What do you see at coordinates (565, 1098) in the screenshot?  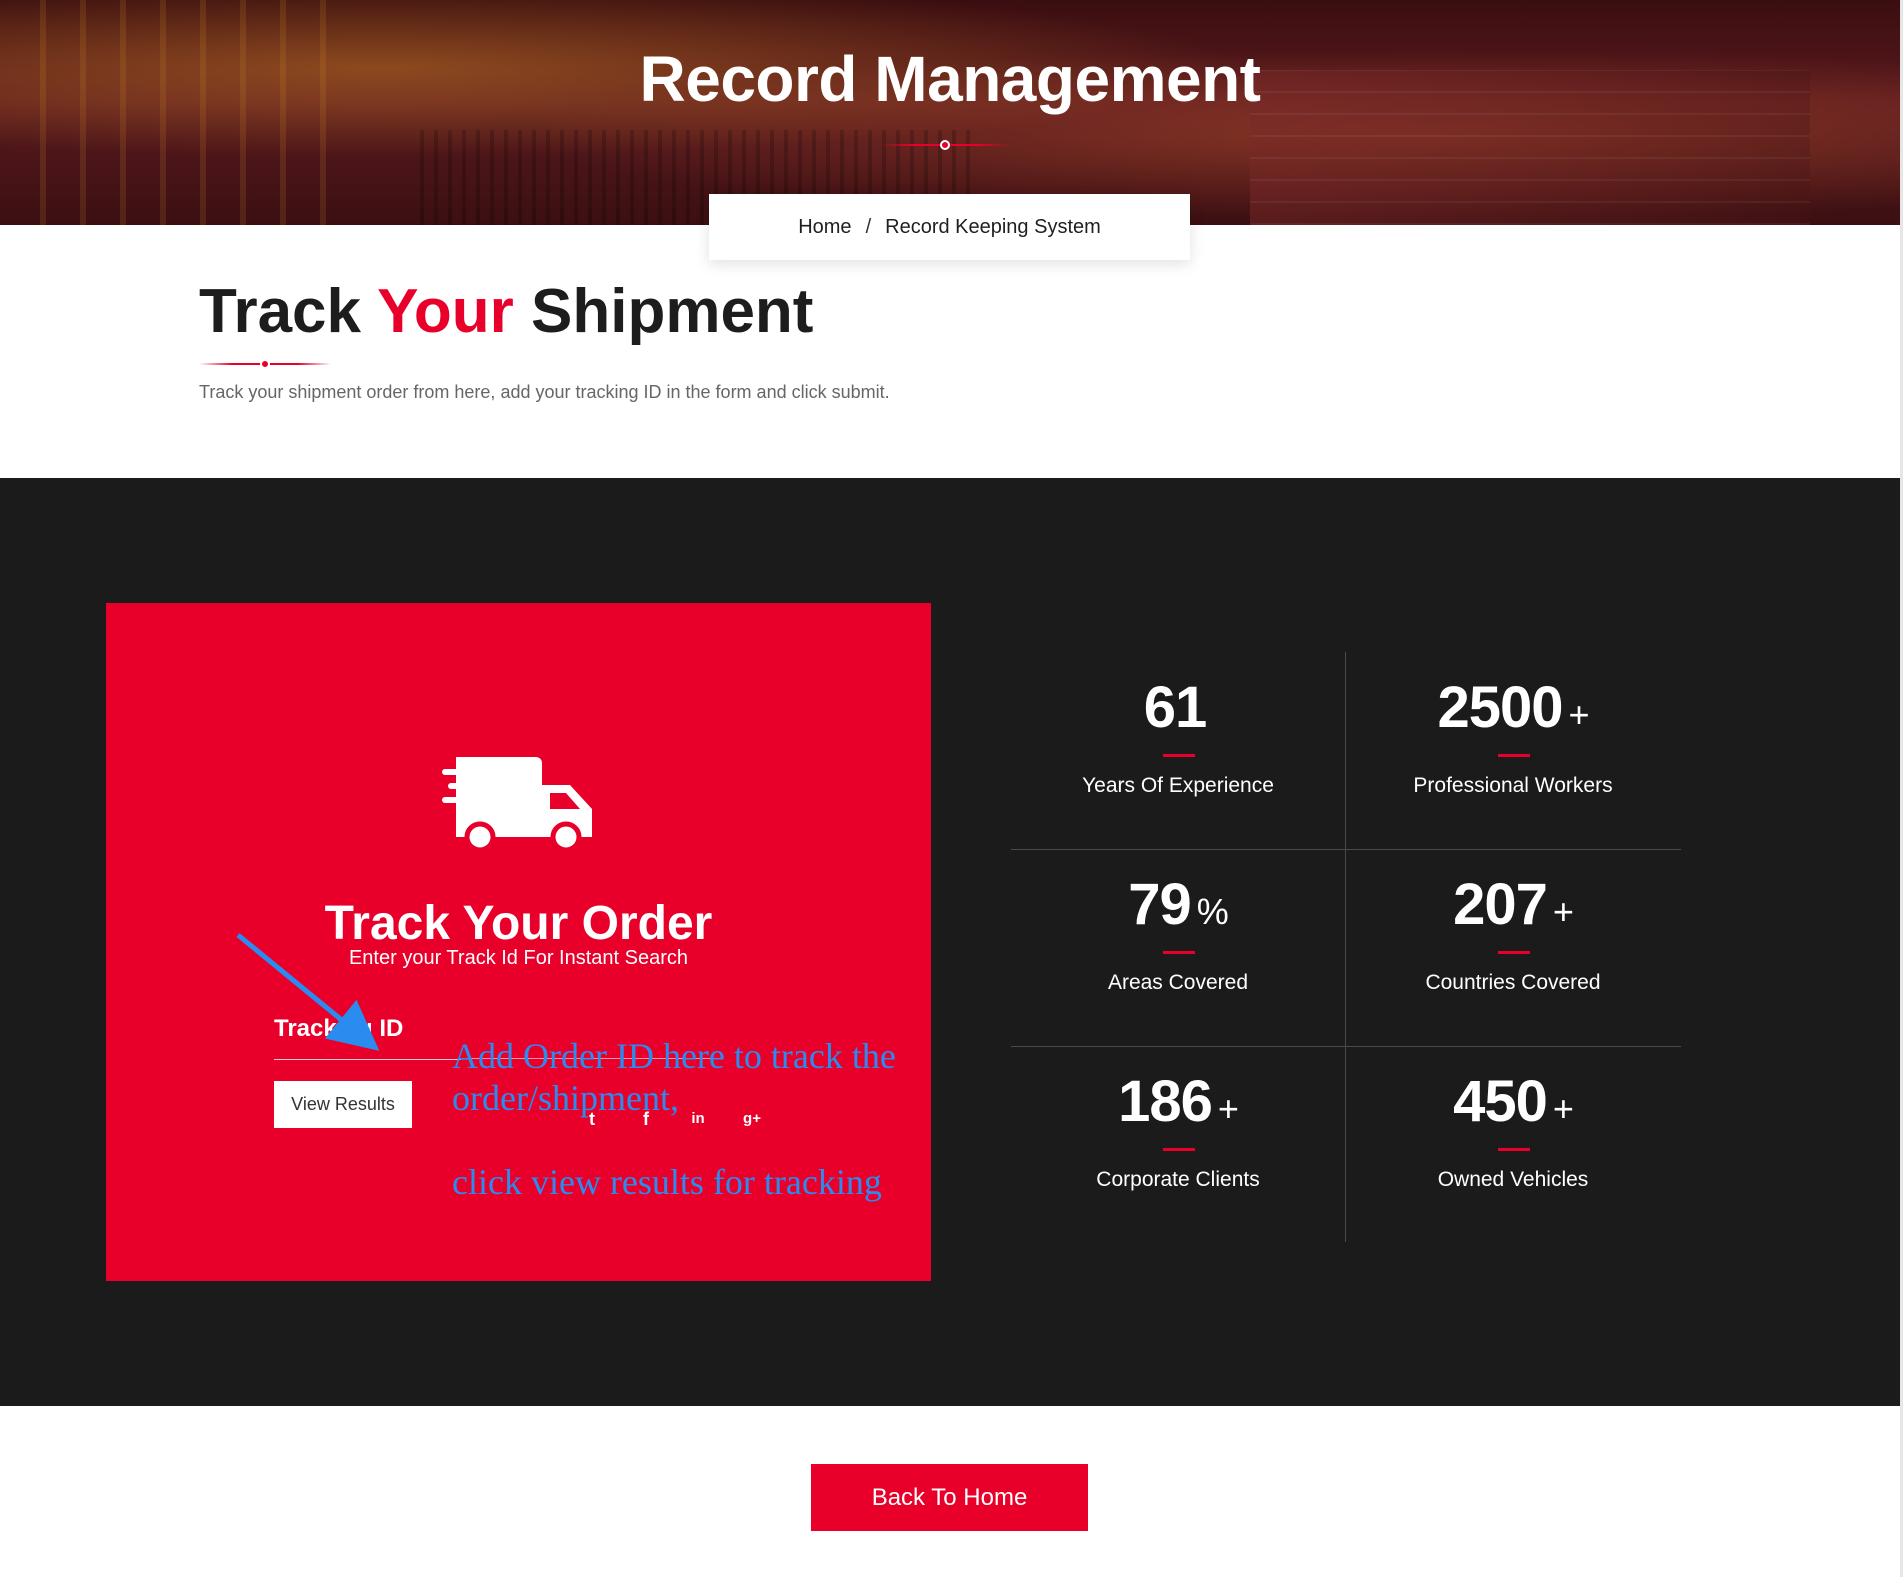 I see `annotation-line-2: order/shipment,` at bounding box center [565, 1098].